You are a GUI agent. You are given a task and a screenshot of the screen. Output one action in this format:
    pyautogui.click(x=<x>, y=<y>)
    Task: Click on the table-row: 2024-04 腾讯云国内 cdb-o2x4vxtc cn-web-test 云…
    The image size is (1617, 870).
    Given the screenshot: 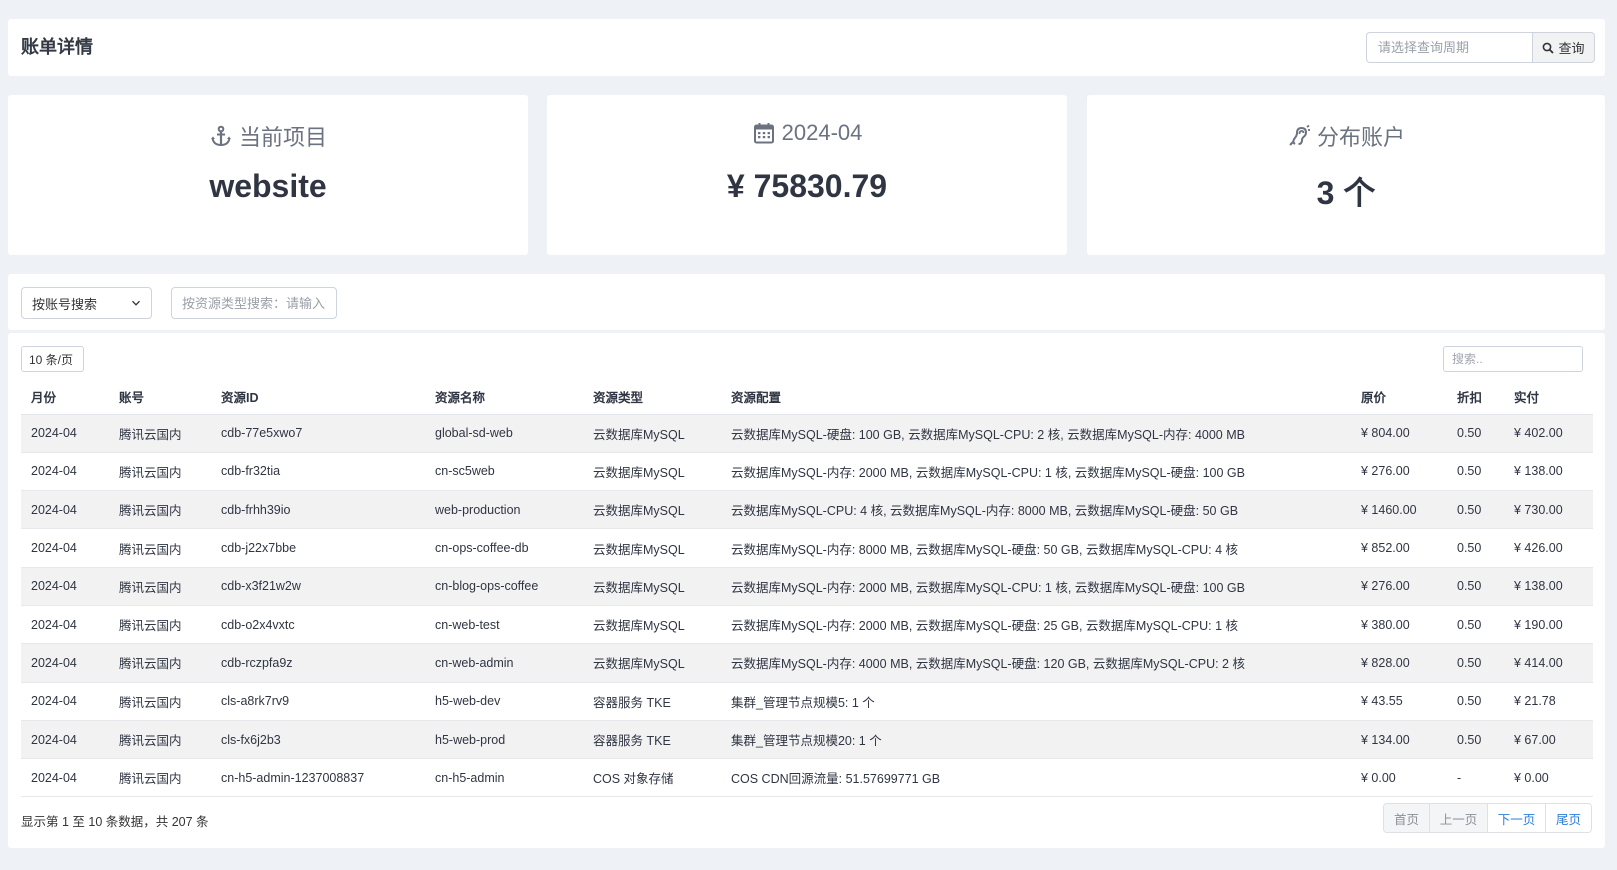 What is the action you would take?
    pyautogui.click(x=807, y=625)
    